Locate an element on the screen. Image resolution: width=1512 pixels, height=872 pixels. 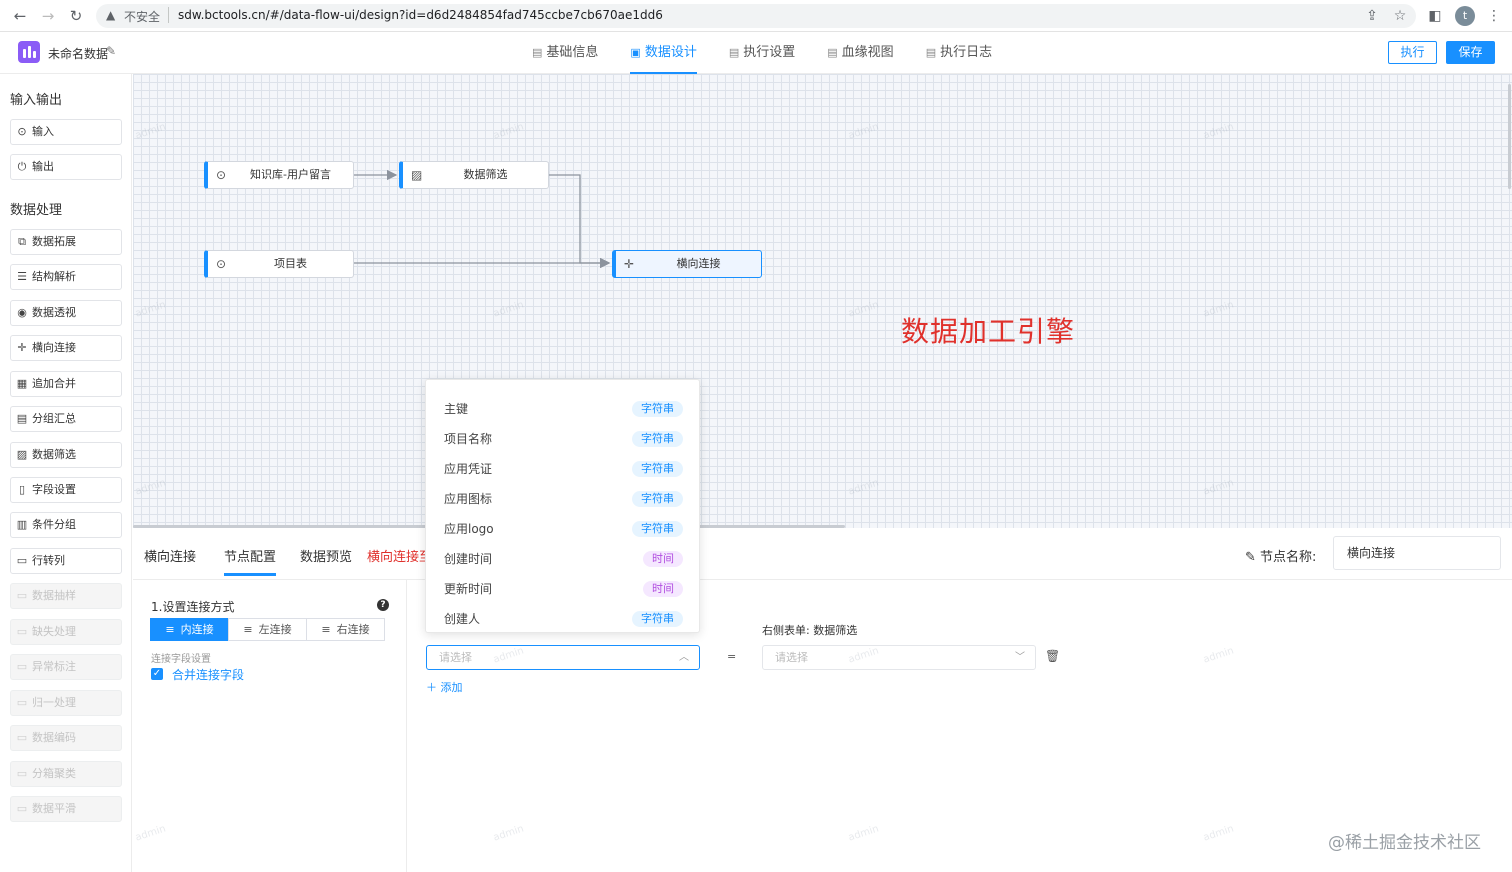
dropdown-option: 创建时间 时间 is located at coordinates (562, 558).